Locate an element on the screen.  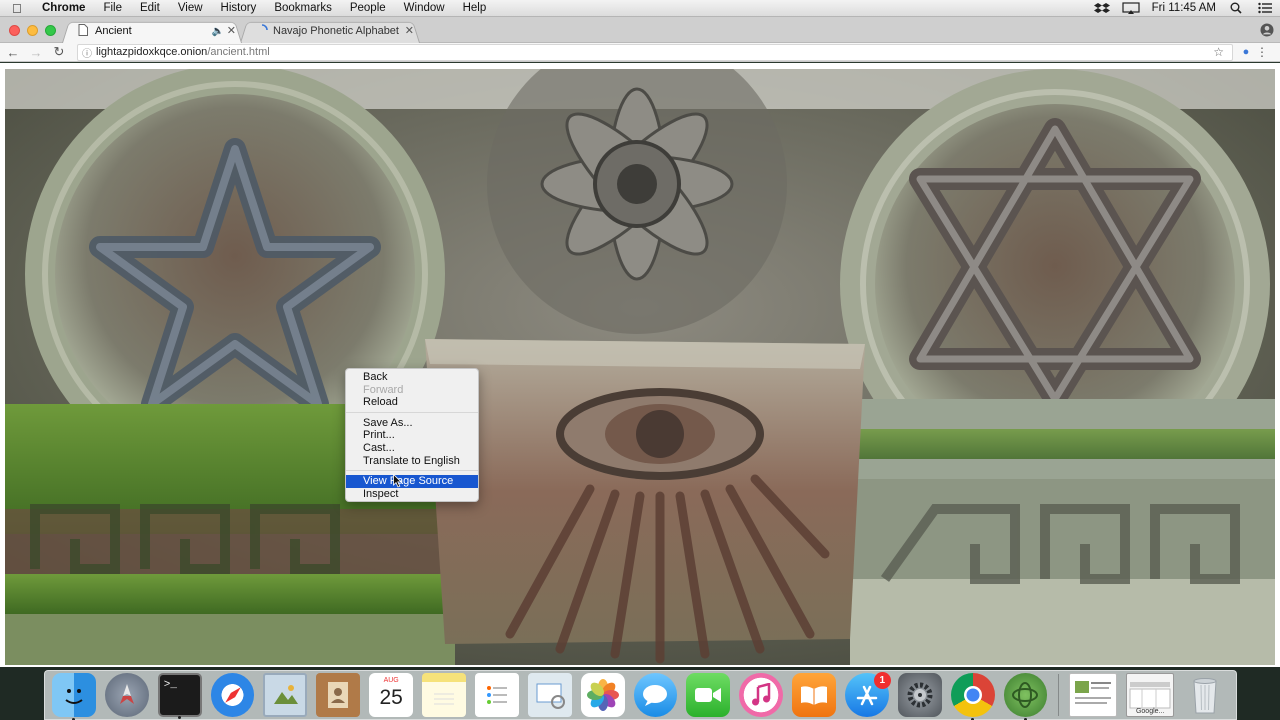
calendar-icon: AUG 25 is located at coordinates (391, 695).